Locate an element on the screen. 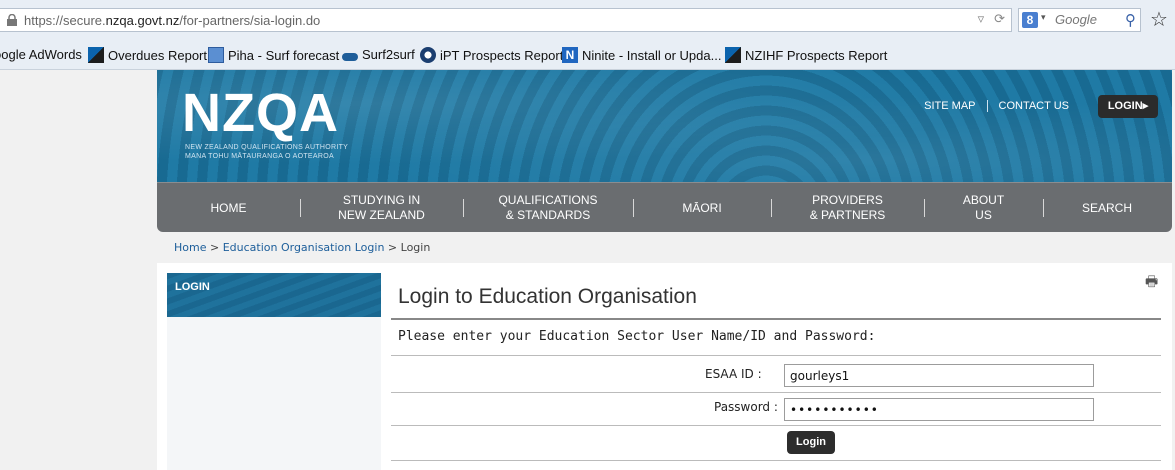  nav-studying: STUDYING IN NEW ZEALAND is located at coordinates (381, 208).